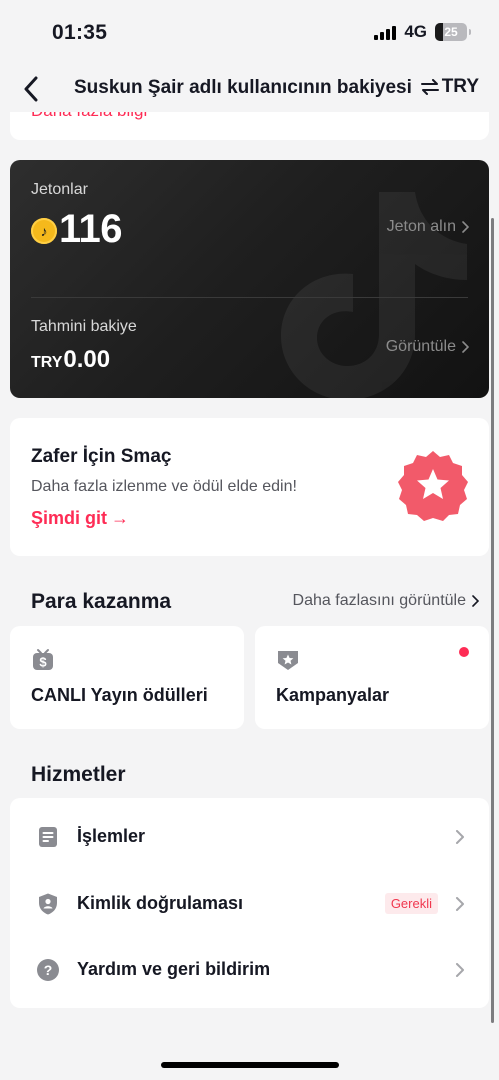 The width and height of the screenshot is (499, 1080). Describe the element at coordinates (374, 295) in the screenshot. I see `tiktok-logo-icon` at that location.